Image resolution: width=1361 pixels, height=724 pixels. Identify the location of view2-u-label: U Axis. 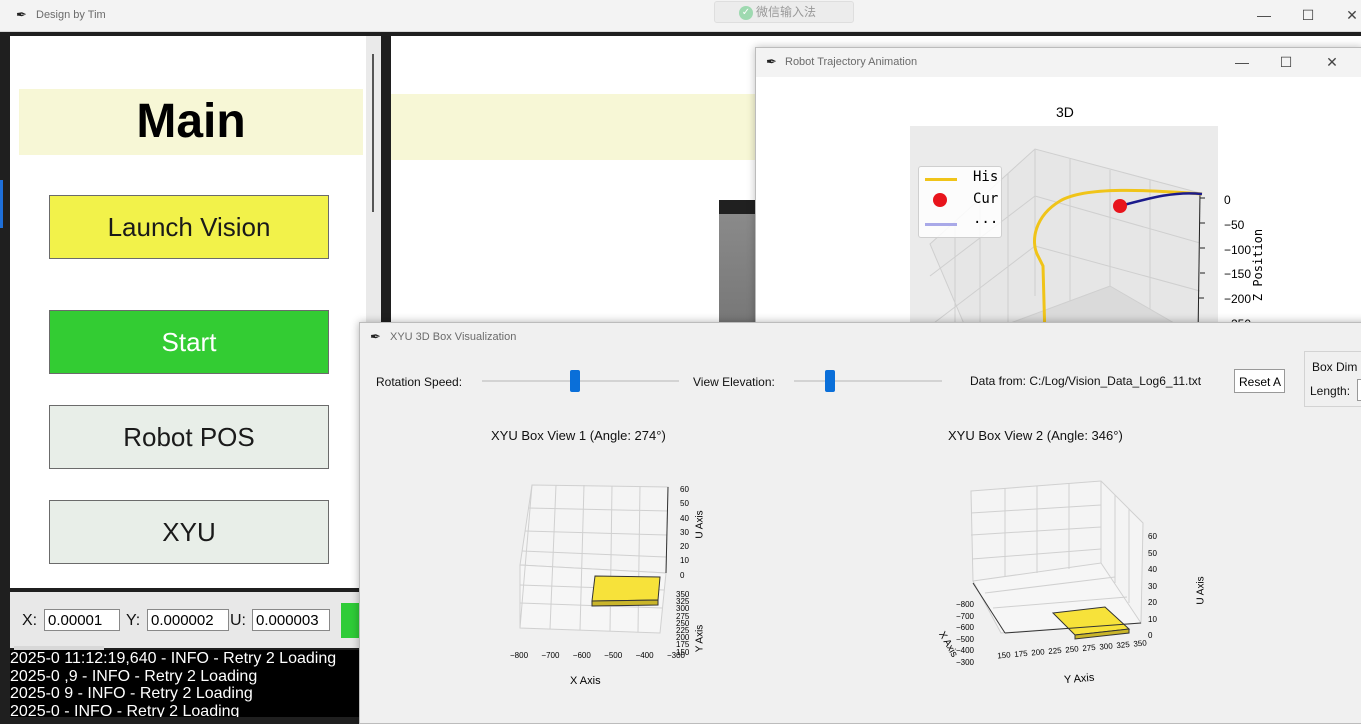
(1201, 590).